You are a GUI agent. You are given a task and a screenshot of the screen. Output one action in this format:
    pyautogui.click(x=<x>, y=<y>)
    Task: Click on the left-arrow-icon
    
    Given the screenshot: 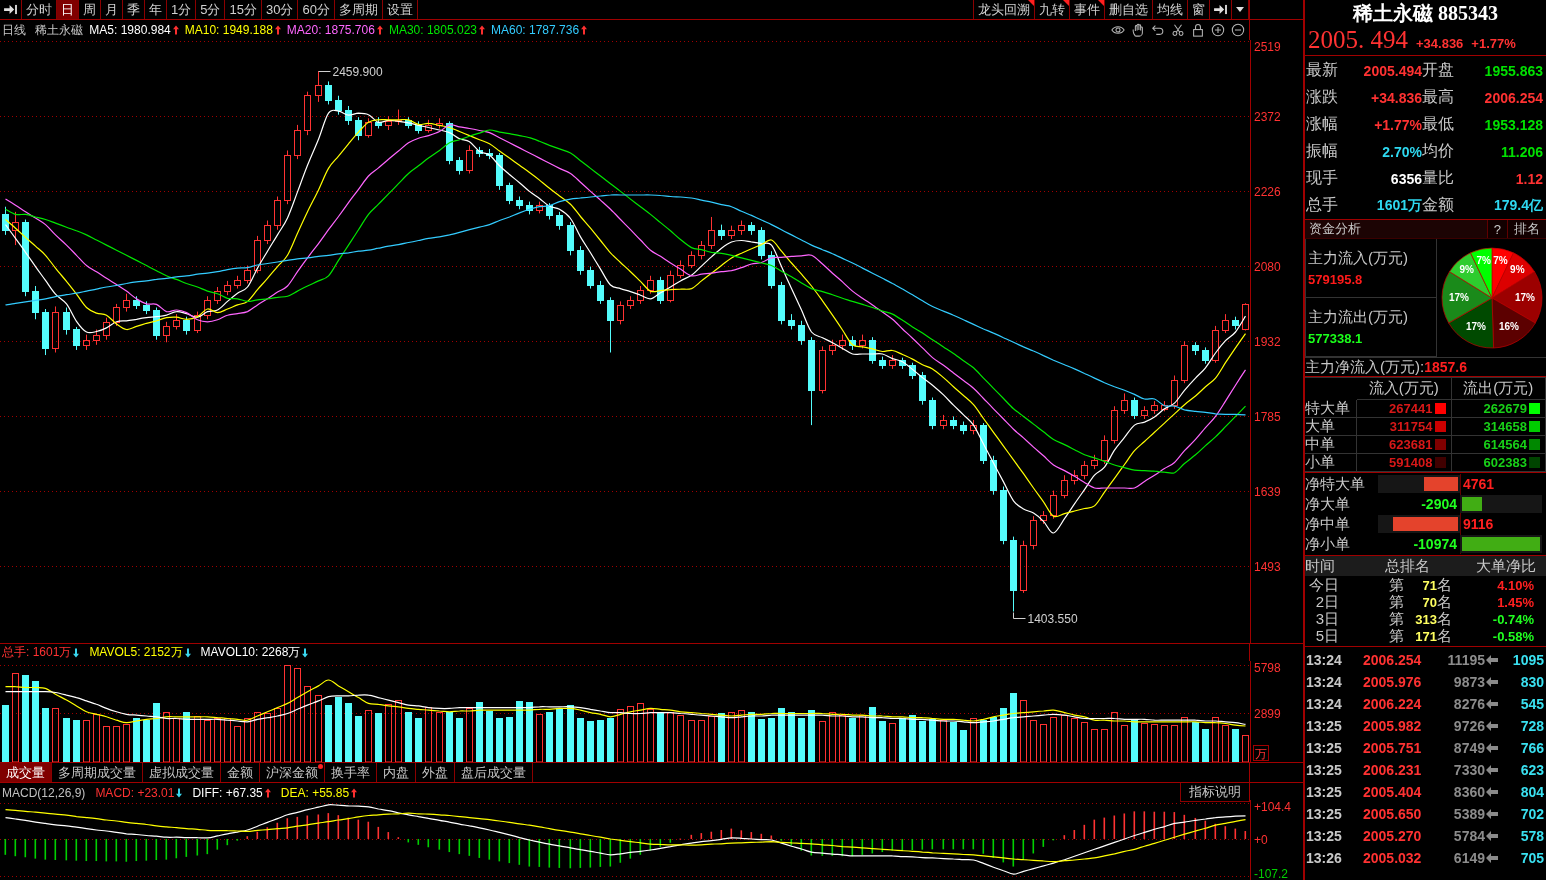 What is the action you would take?
    pyautogui.click(x=1492, y=660)
    